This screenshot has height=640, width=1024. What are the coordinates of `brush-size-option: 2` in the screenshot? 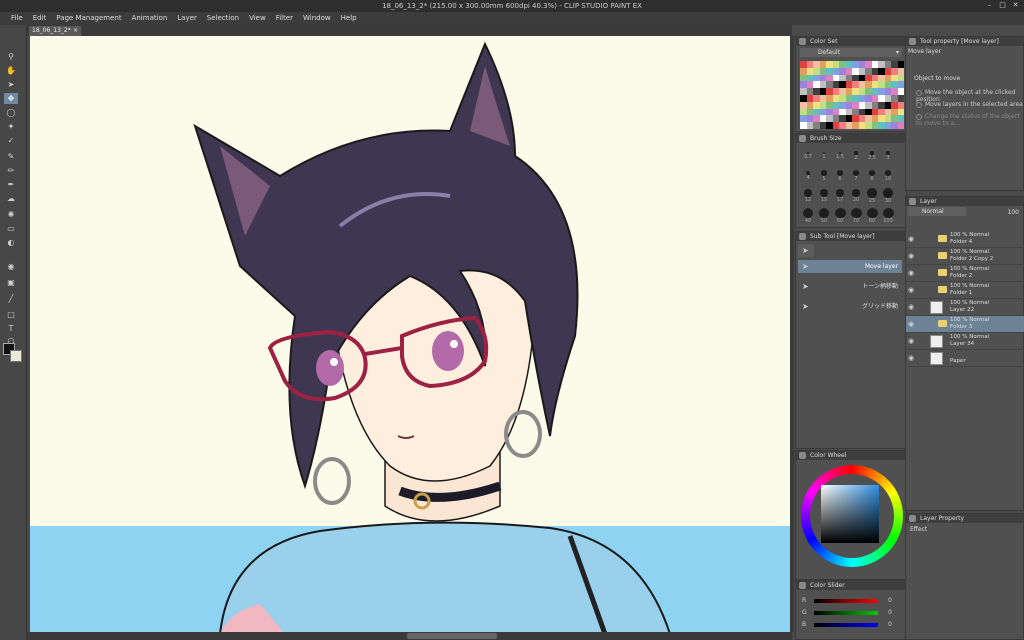 It's located at (856, 156).